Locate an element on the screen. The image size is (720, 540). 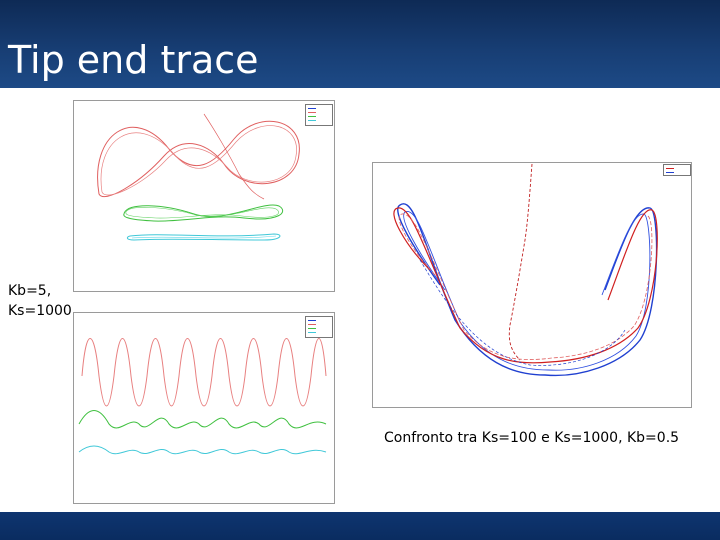
cyan-oscillation is located at coordinates (202, 450).